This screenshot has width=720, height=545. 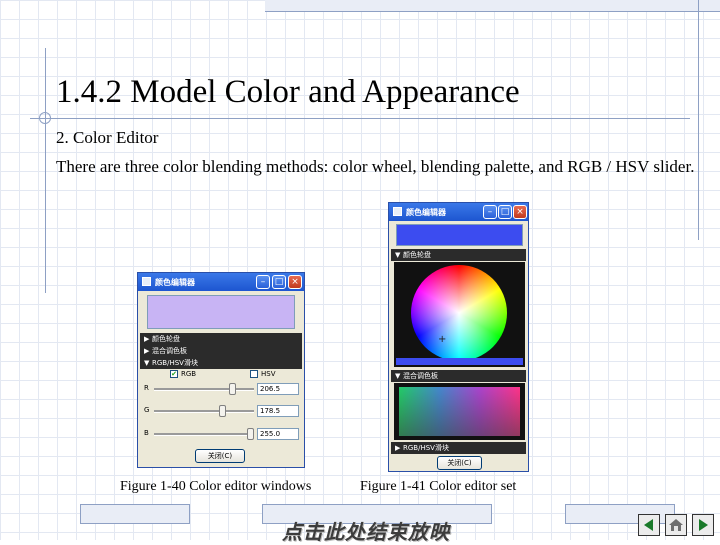 I want to click on color-wheel, so click(x=459, y=313).